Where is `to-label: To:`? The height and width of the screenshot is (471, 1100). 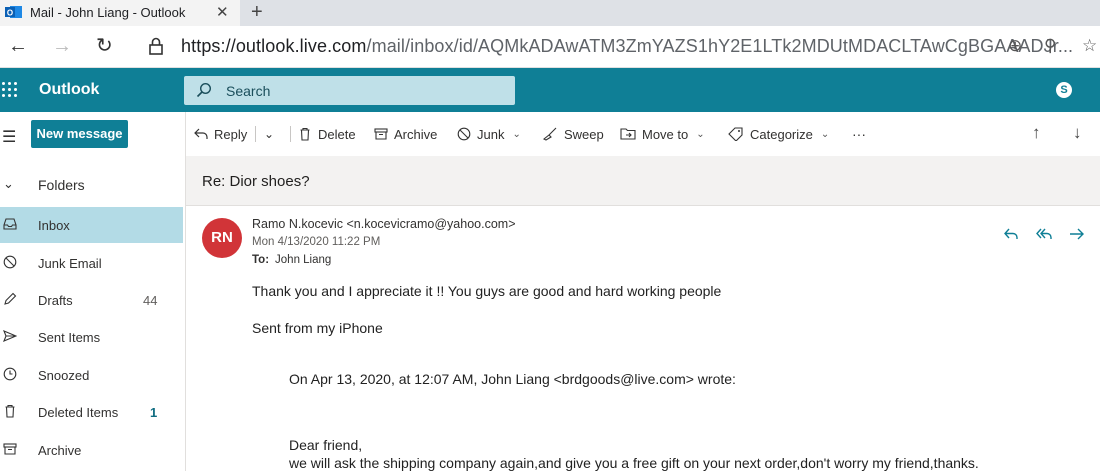
to-label: To: is located at coordinates (261, 260).